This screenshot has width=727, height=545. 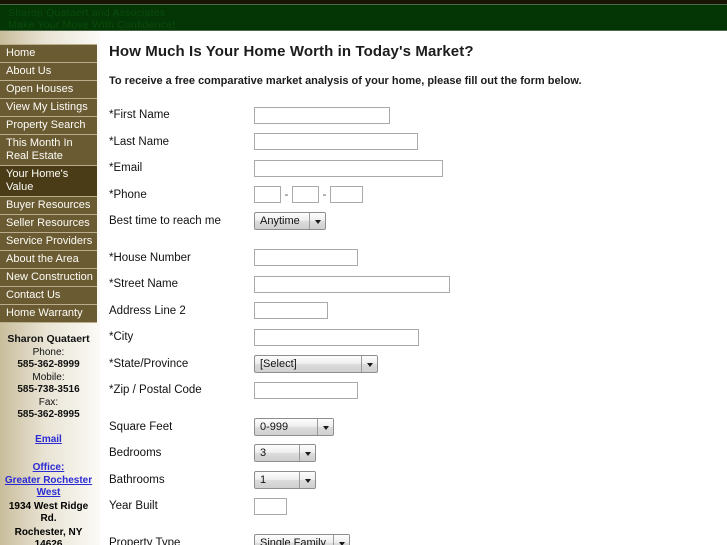 I want to click on zip-input, so click(x=306, y=390).